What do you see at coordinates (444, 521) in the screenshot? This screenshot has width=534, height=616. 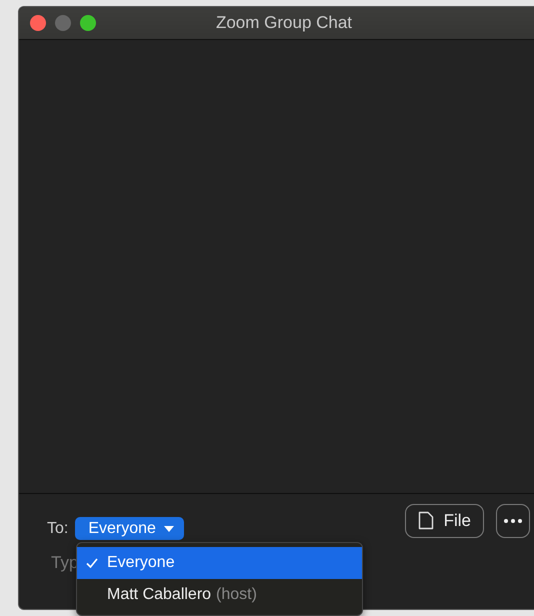 I see `file-button: File` at bounding box center [444, 521].